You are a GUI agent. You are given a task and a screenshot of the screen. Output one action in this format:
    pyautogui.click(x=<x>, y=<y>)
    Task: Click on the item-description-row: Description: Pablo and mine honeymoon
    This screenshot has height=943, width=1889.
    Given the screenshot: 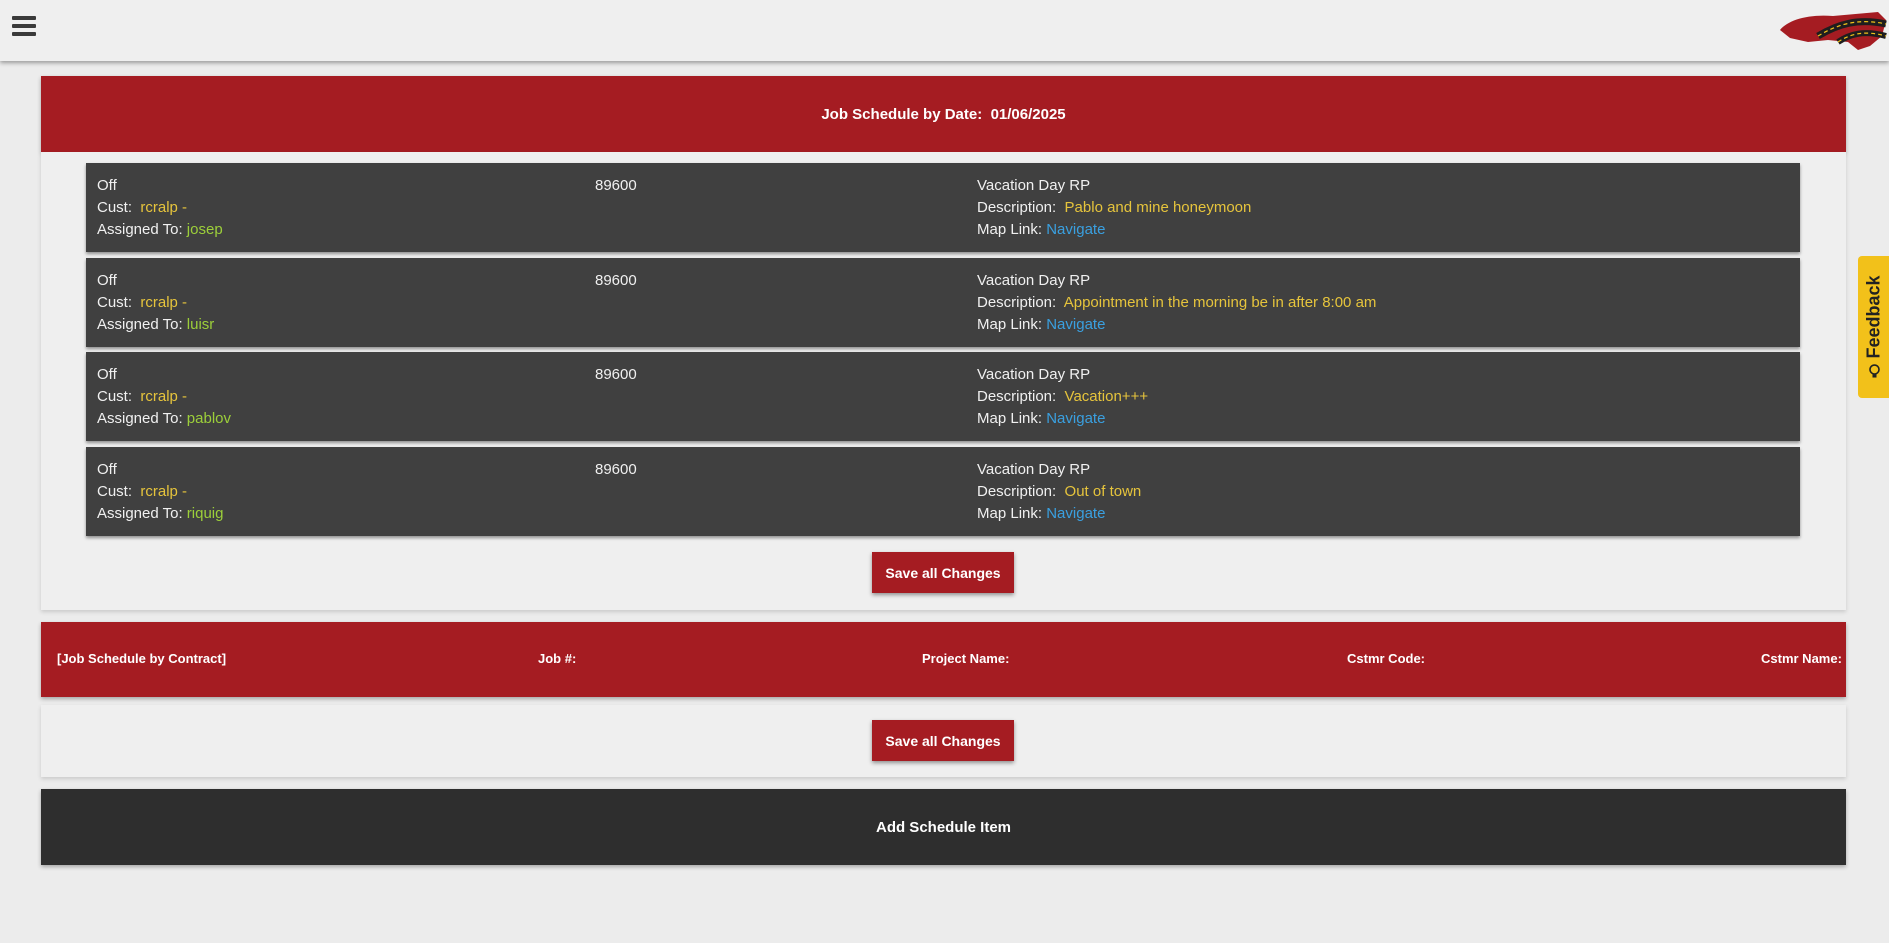 What is the action you would take?
    pyautogui.click(x=1114, y=208)
    